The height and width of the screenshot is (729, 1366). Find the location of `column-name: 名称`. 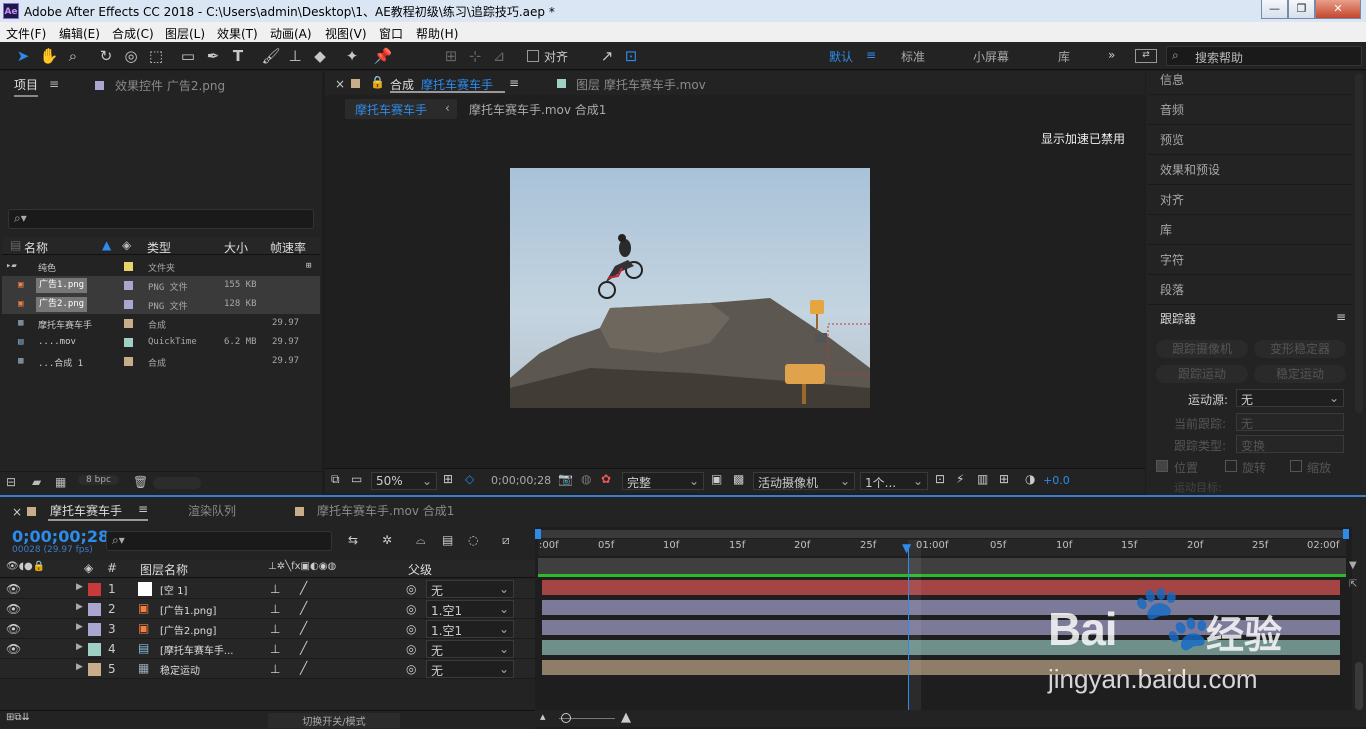

column-name: 名称 is located at coordinates (36, 247).